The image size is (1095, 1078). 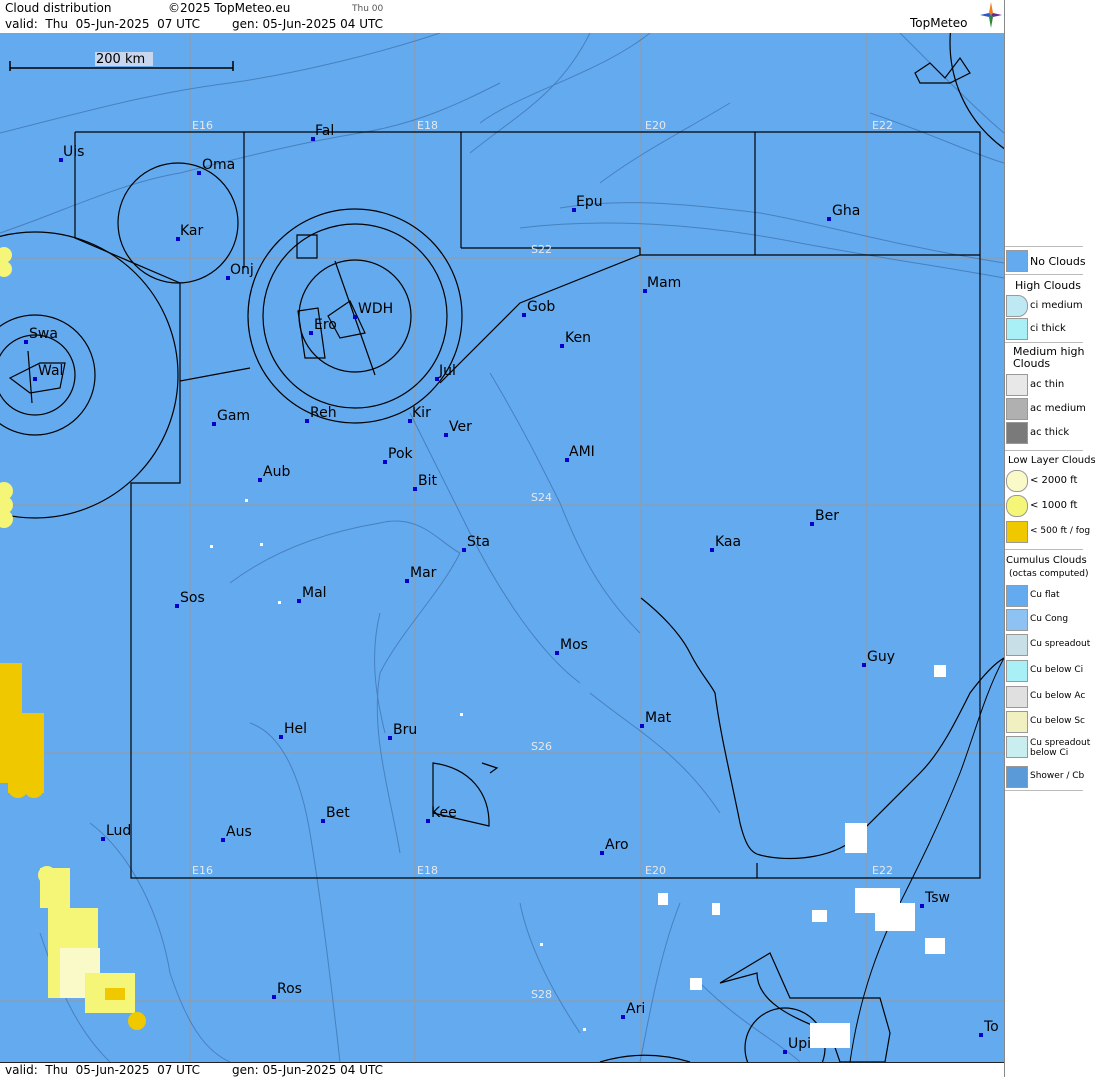 I want to click on legend-label: No Clouds, so click(x=1058, y=261).